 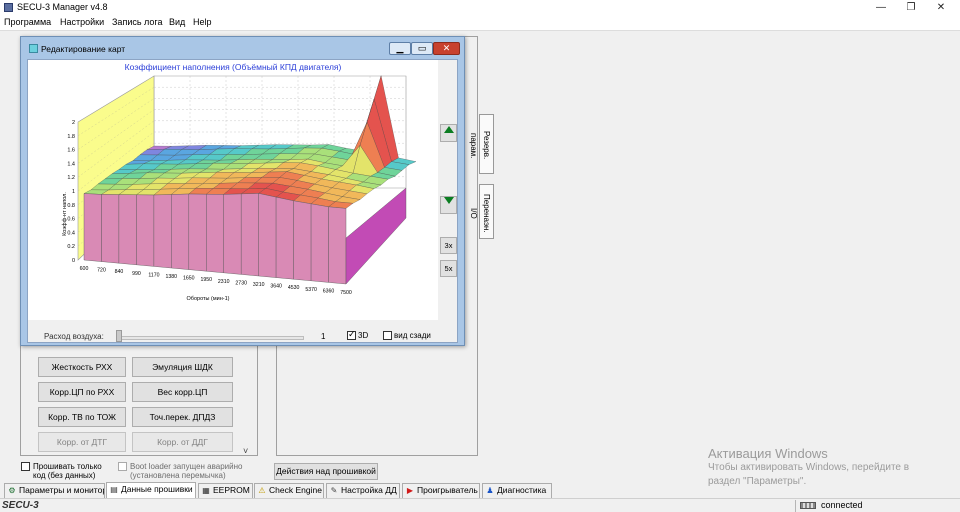 I want to click on activation-watermark-line2: раздел "Параметры"., so click(x=757, y=481).